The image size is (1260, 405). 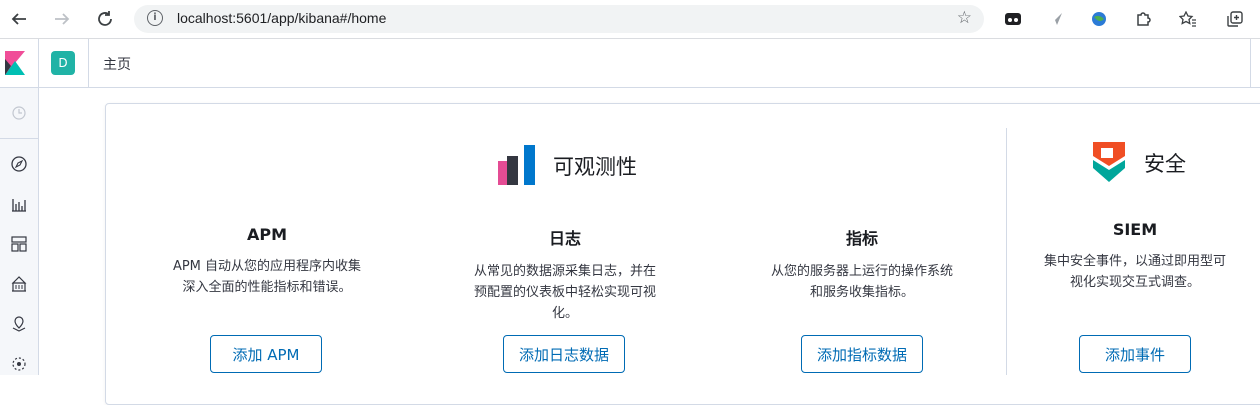 I want to click on space-selector: D, so click(x=63, y=63).